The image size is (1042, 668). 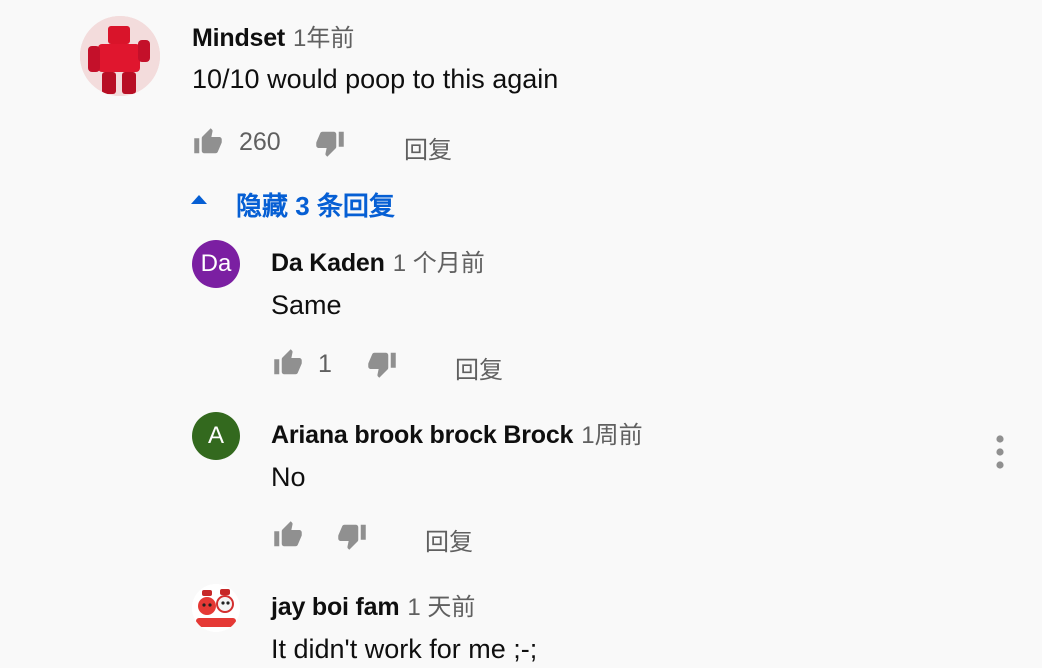 I want to click on reply-text: Same, so click(x=306, y=305).